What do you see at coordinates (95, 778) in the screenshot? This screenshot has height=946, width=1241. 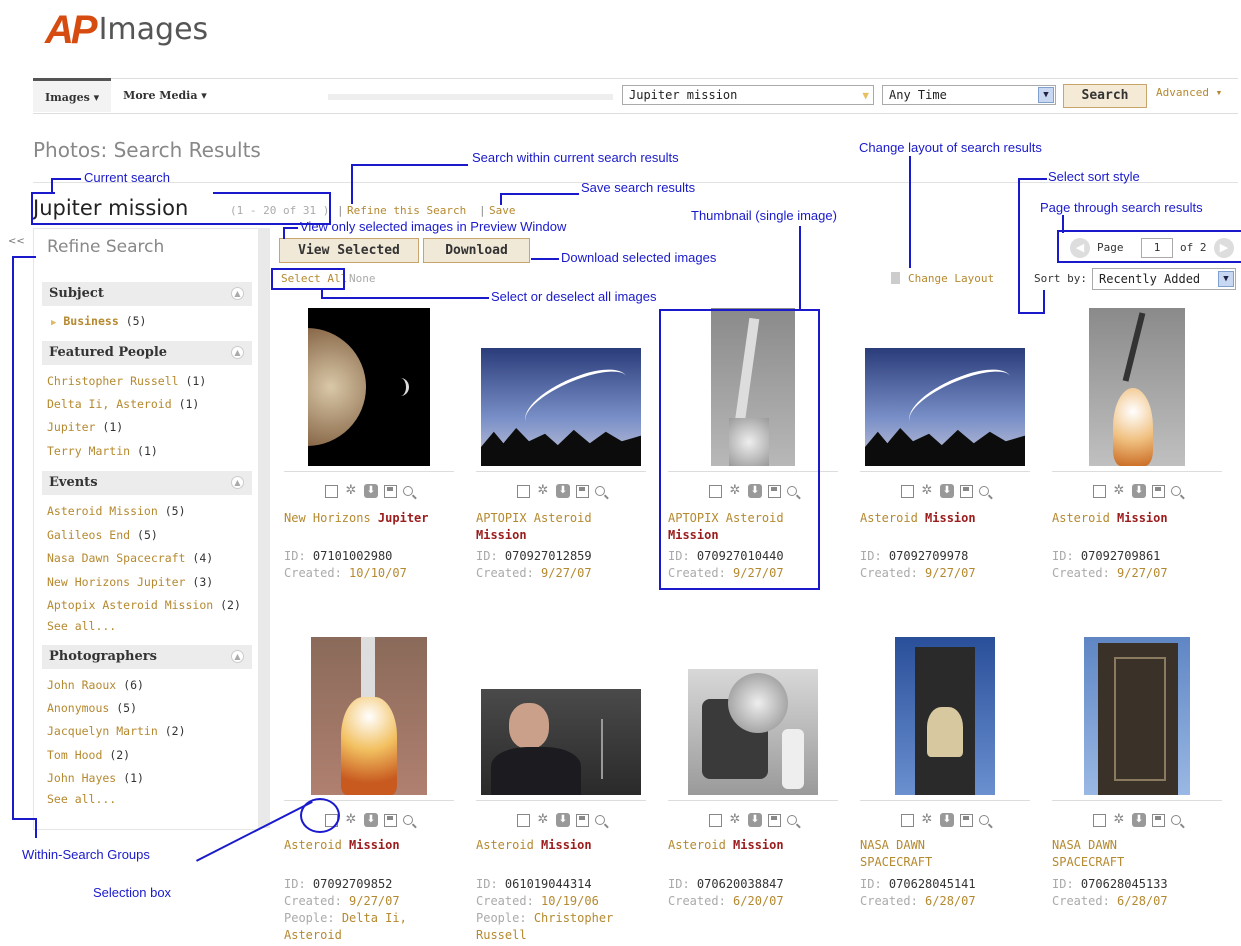 I see `filter-item: John Hayes (1)` at bounding box center [95, 778].